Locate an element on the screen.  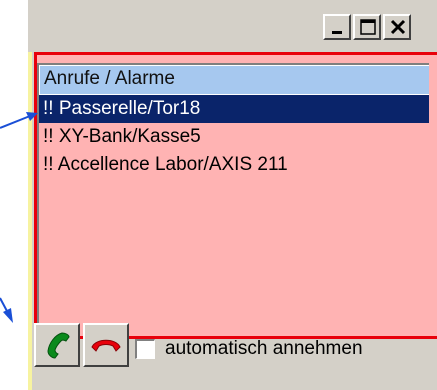
arrow-line-top is located at coordinates (15, 122).